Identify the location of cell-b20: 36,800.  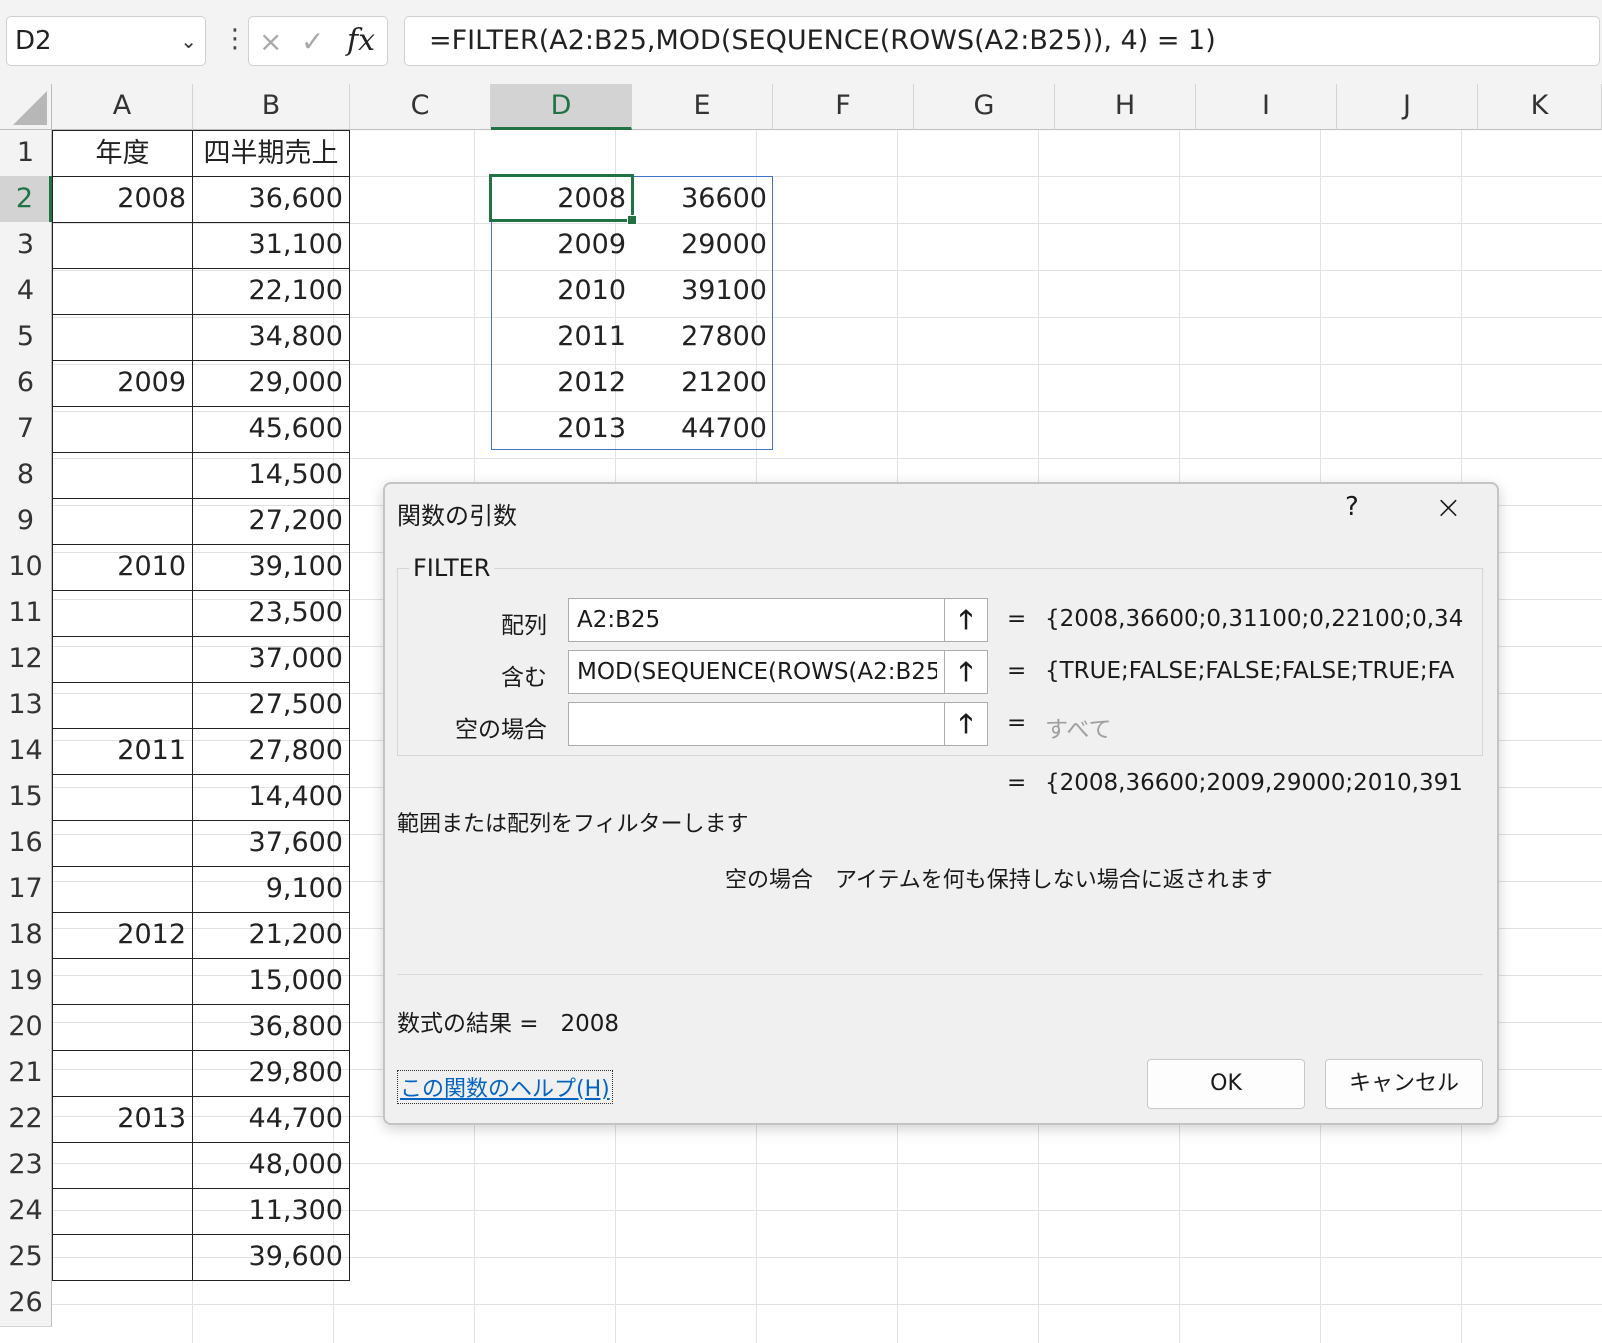
(271, 1027).